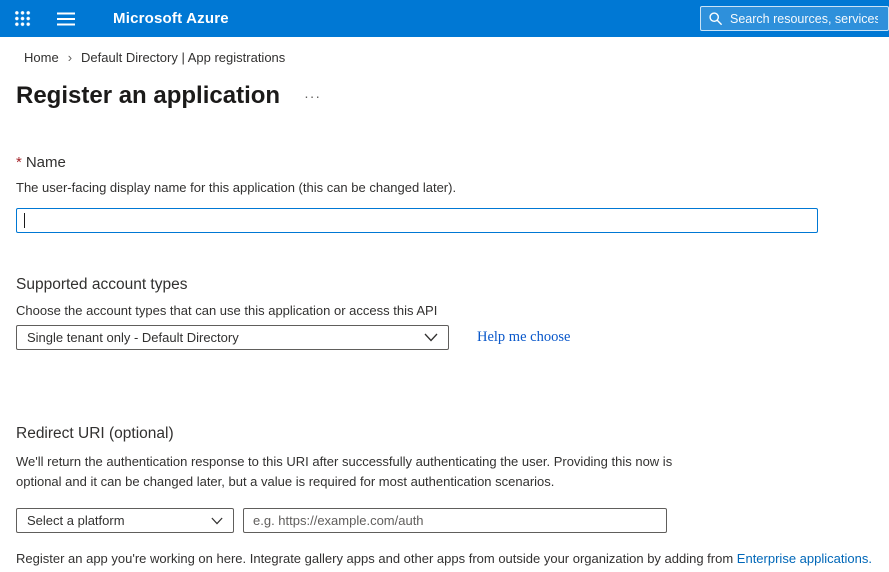  Describe the element at coordinates (41, 57) in the screenshot. I see `breadcrumb-home-link: Home` at that location.